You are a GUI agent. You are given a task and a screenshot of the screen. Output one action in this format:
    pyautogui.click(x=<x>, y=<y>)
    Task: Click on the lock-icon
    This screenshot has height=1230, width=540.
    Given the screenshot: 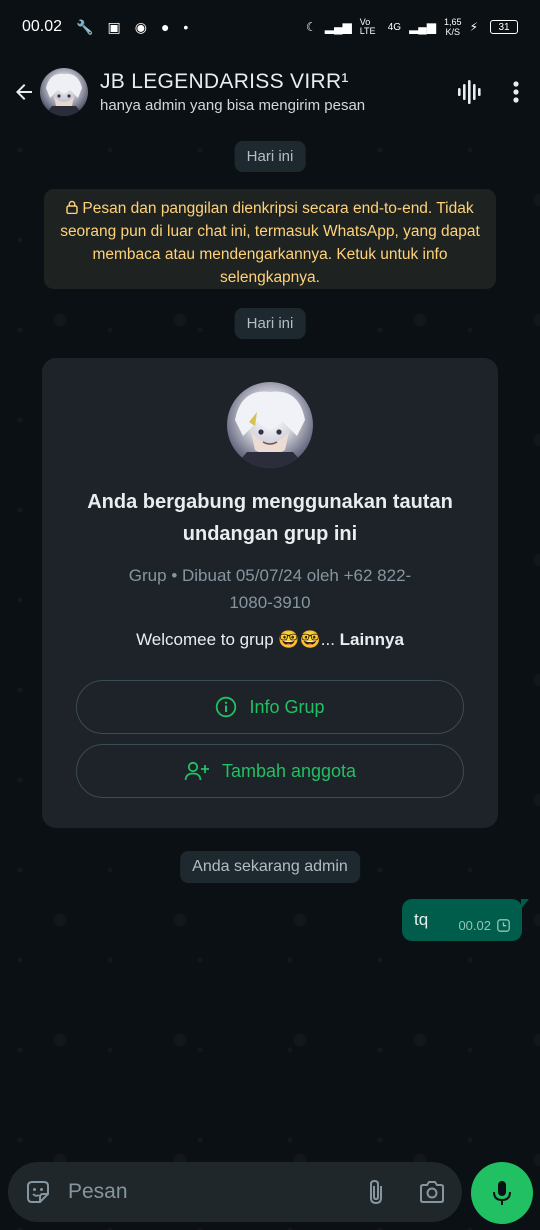 What is the action you would take?
    pyautogui.click(x=72, y=207)
    